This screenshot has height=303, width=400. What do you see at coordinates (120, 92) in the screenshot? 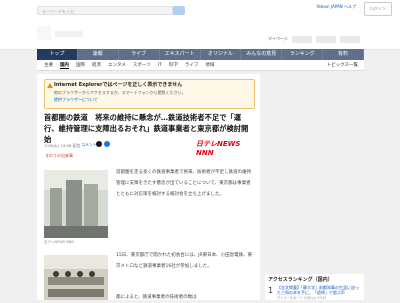
I see `notice-body: 他のブラウザーからアクセスするか、スマートフォンから閲覧ください。` at bounding box center [120, 92].